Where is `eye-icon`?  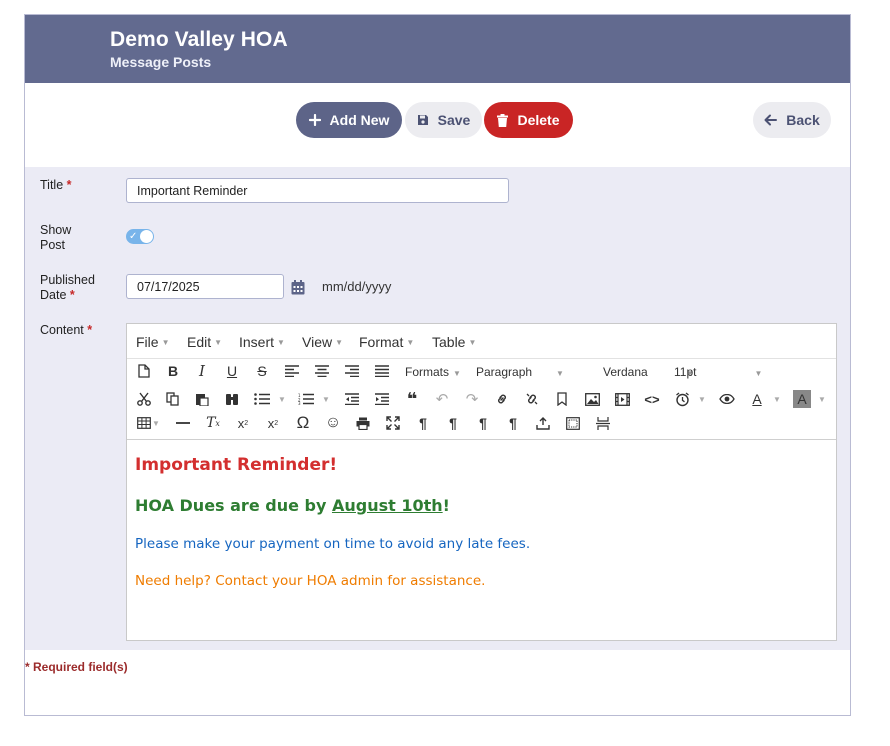
eye-icon is located at coordinates (727, 399).